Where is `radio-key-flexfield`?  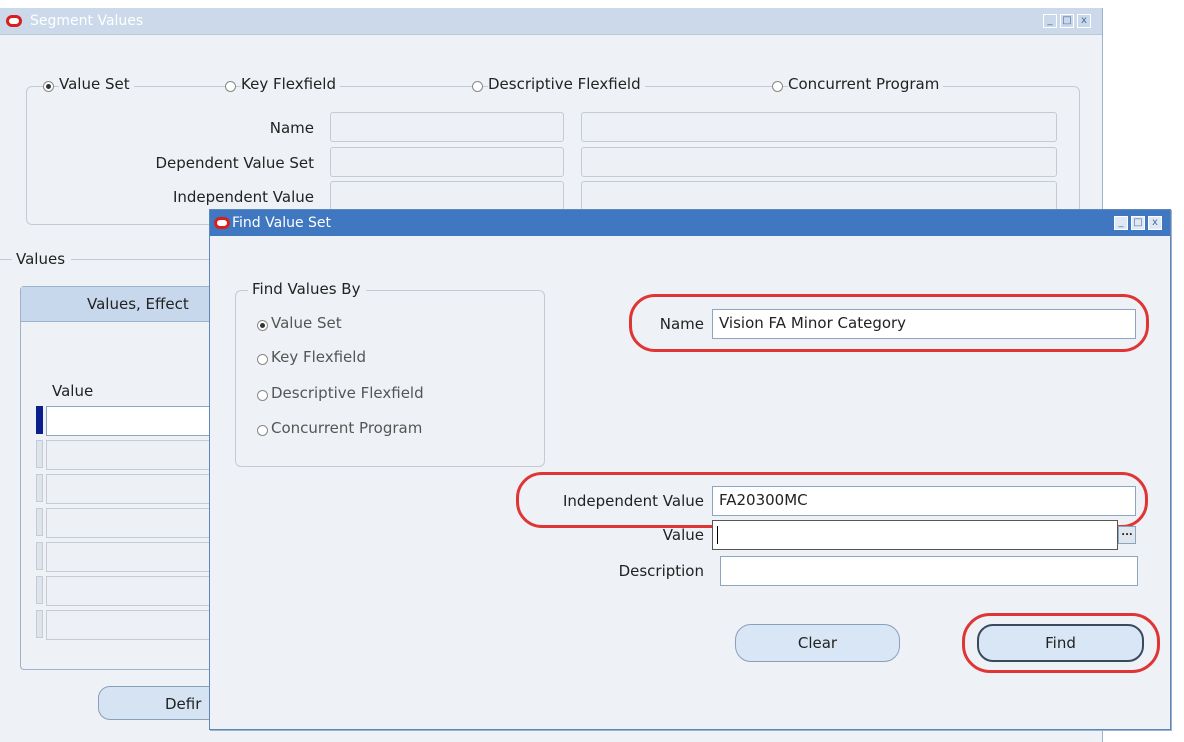 radio-key-flexfield is located at coordinates (230, 86).